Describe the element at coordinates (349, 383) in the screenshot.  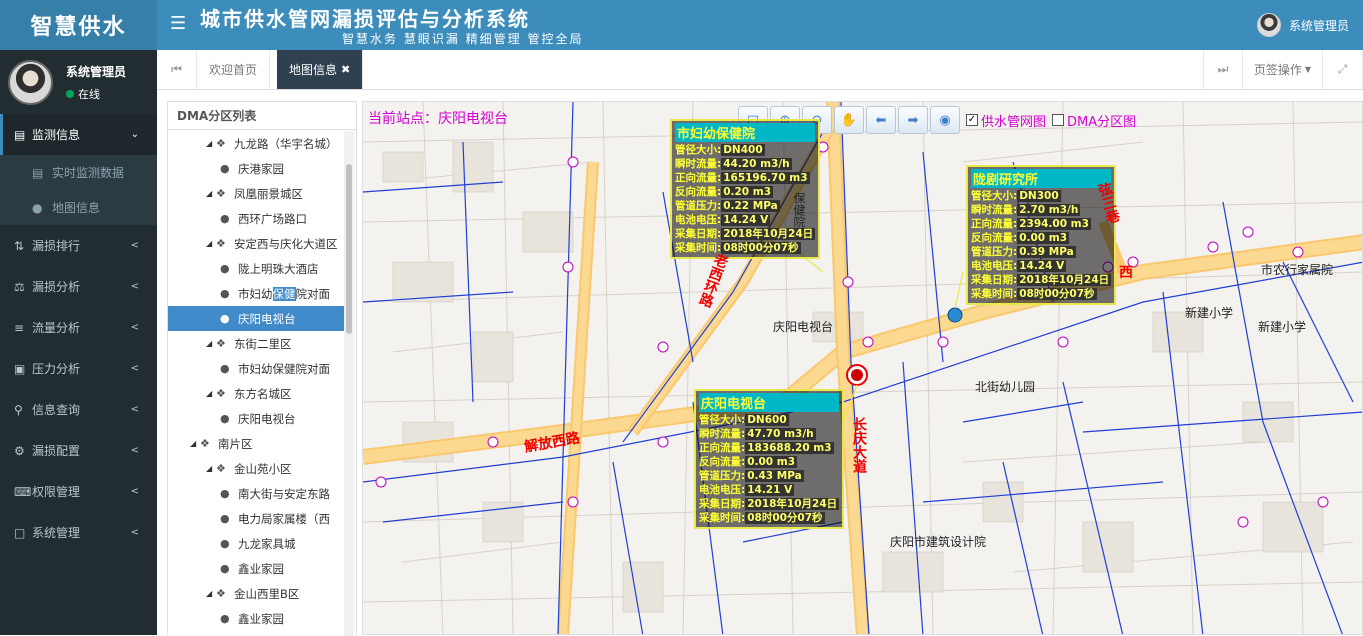
I see `tree-scrollbar` at that location.